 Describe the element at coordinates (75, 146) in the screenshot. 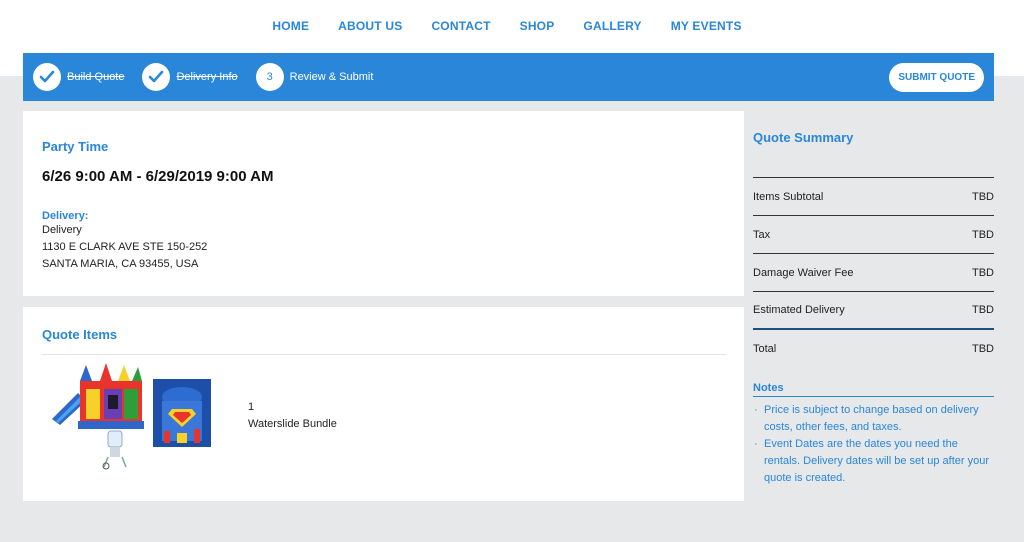

I see `party-time-title: Party Time` at that location.